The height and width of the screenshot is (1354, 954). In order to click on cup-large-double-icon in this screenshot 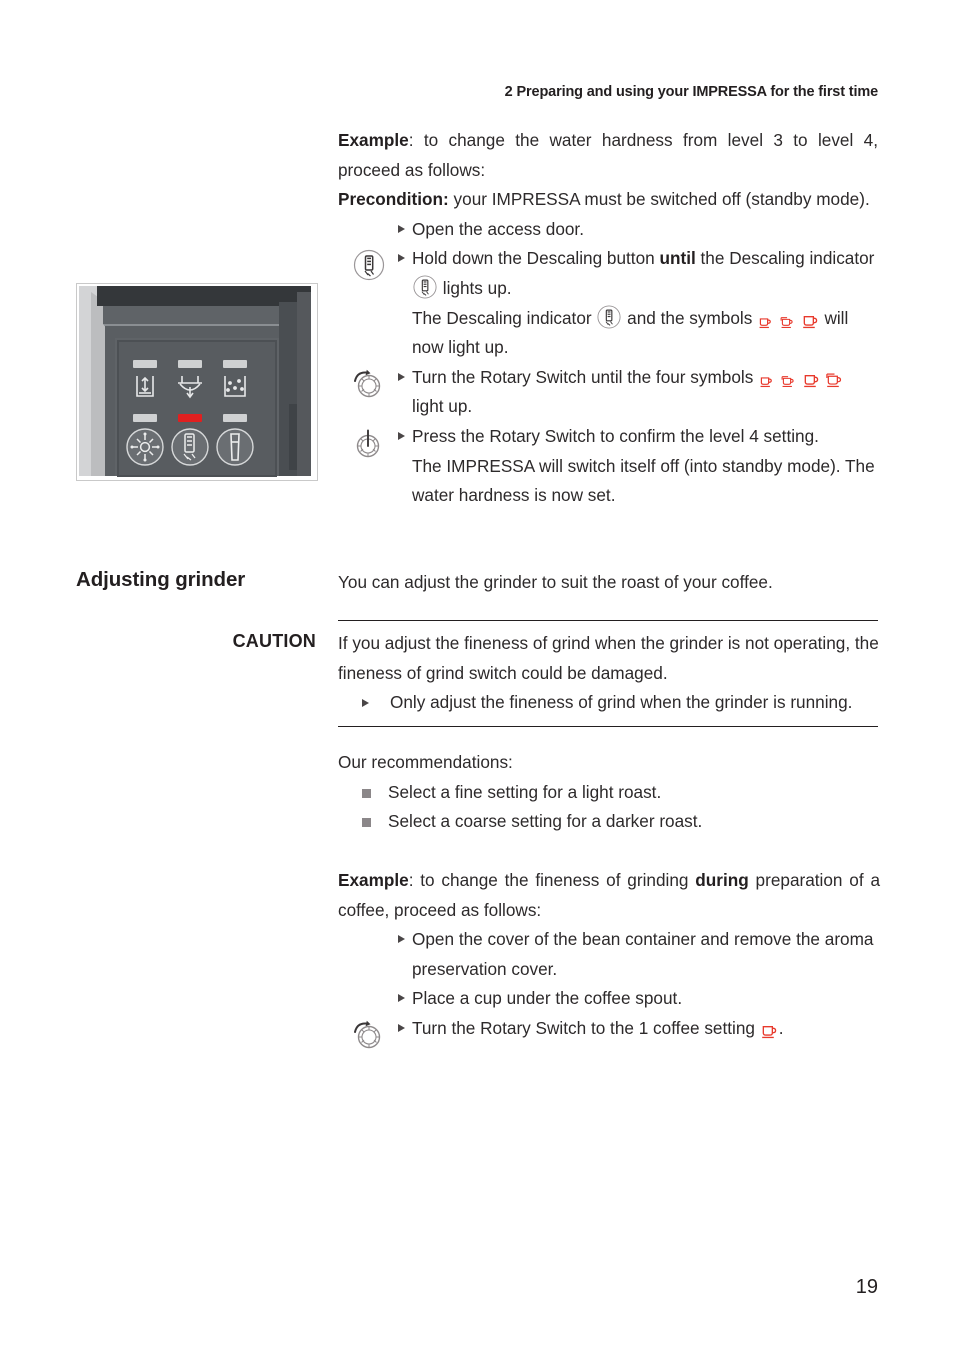, I will do `click(834, 379)`.